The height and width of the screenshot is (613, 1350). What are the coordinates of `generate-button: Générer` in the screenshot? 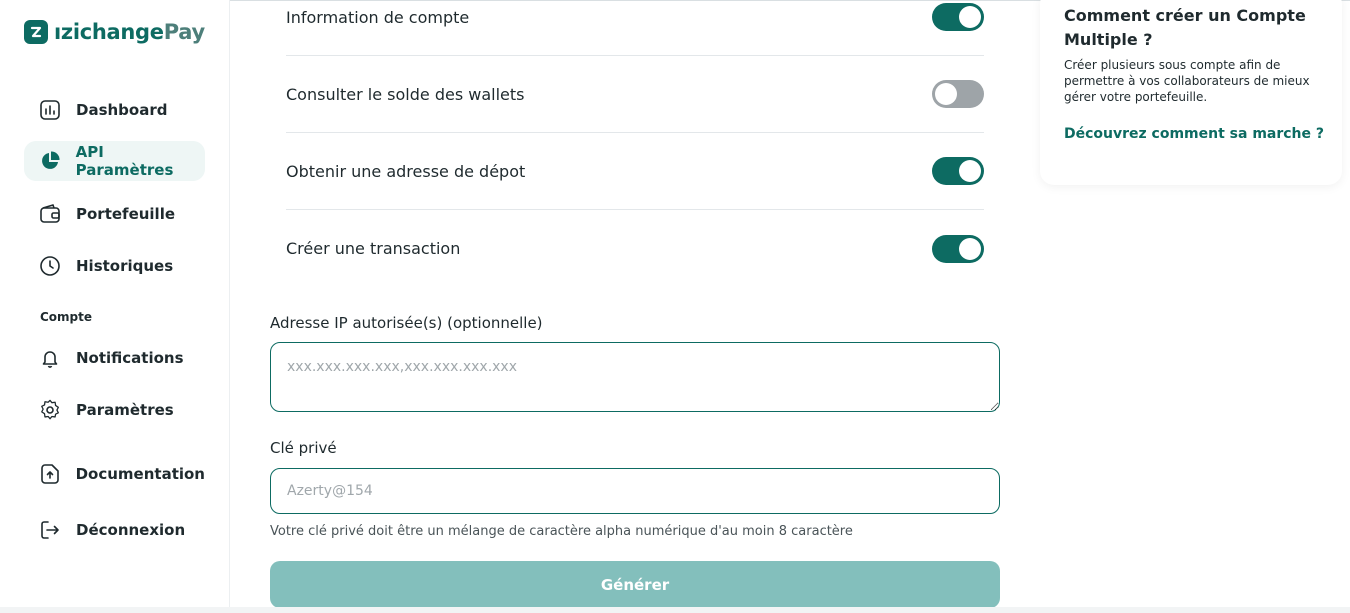 It's located at (635, 584).